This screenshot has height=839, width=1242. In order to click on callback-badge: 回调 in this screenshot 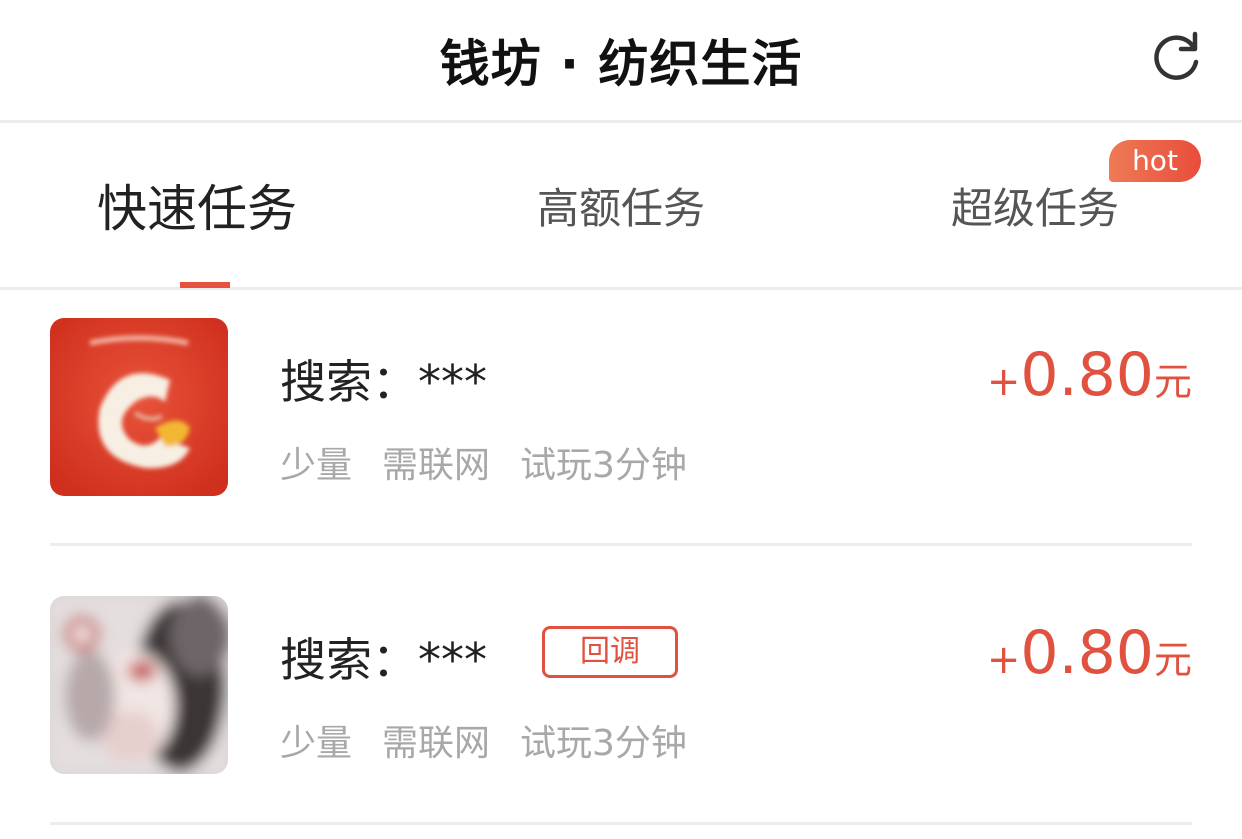, I will do `click(610, 652)`.